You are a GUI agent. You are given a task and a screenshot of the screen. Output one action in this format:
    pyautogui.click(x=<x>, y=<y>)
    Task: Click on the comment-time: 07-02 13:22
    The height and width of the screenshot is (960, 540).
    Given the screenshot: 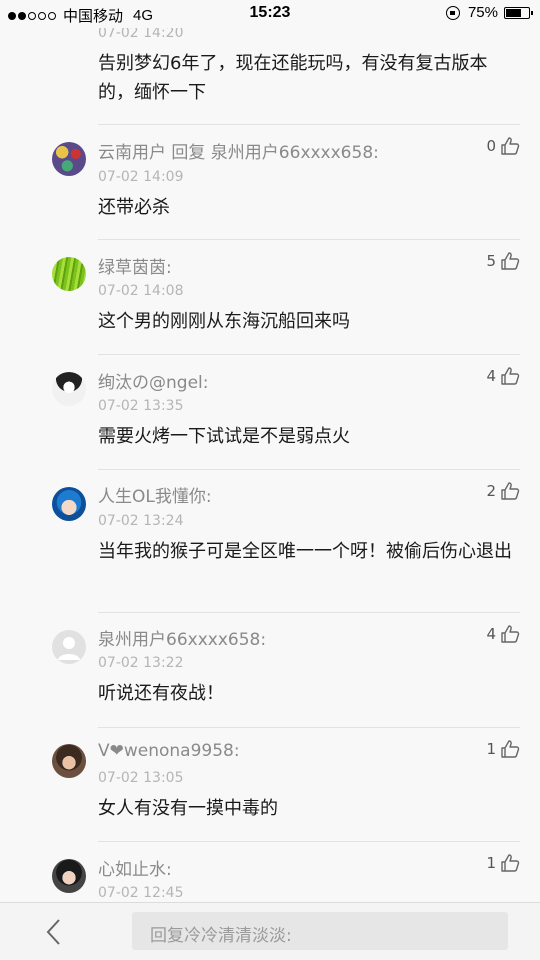 What is the action you would take?
    pyautogui.click(x=141, y=663)
    